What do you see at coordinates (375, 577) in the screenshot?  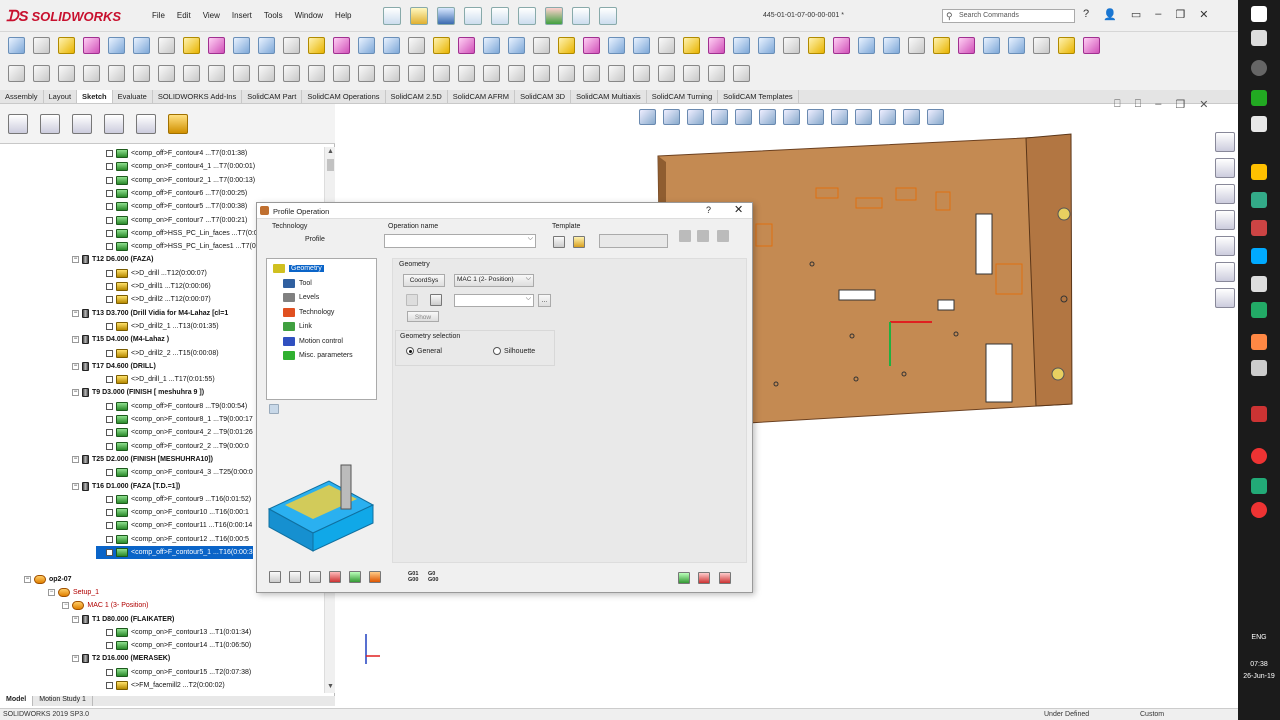 I see `gcode-icon` at bounding box center [375, 577].